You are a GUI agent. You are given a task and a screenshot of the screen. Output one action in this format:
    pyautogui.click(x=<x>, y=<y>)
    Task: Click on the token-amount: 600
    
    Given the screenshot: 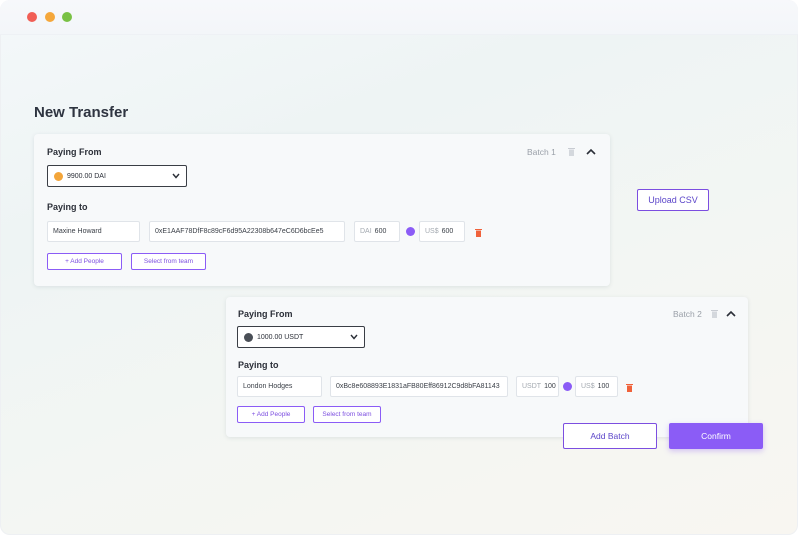 What is the action you would take?
    pyautogui.click(x=380, y=231)
    